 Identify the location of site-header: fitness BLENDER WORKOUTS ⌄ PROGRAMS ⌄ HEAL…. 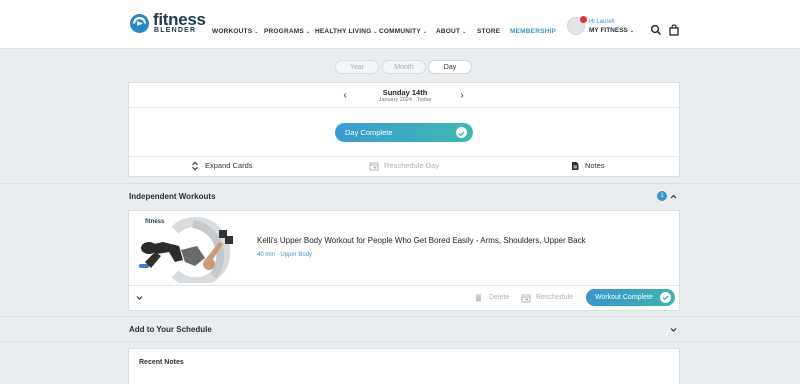
(400, 24).